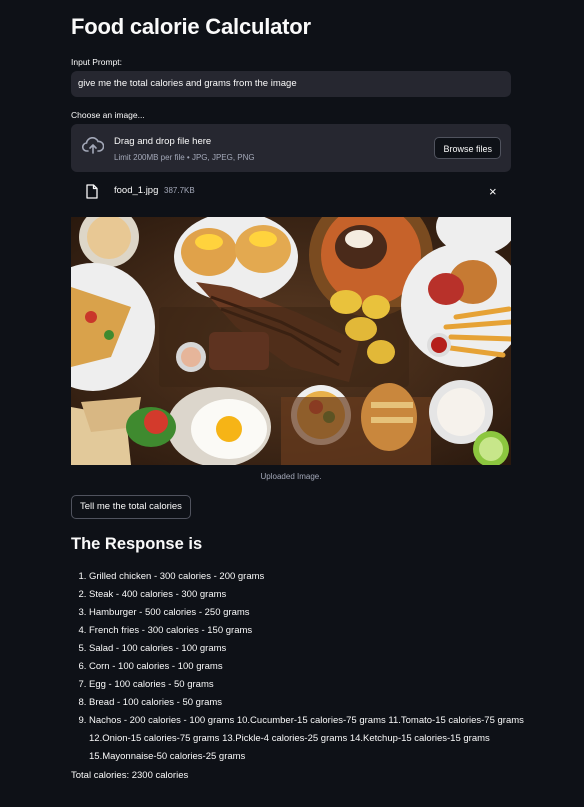  Describe the element at coordinates (136, 190) in the screenshot. I see `uploaded-file-name: food_1.jpg` at that location.